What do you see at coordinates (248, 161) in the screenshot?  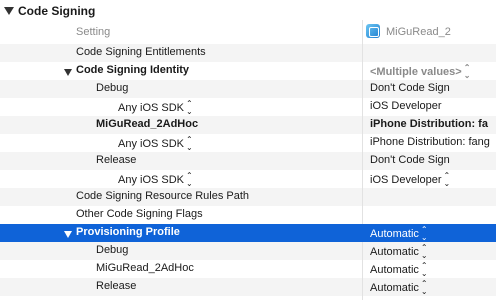 I see `setting-row-identity-release: Release Don't Code Sign` at bounding box center [248, 161].